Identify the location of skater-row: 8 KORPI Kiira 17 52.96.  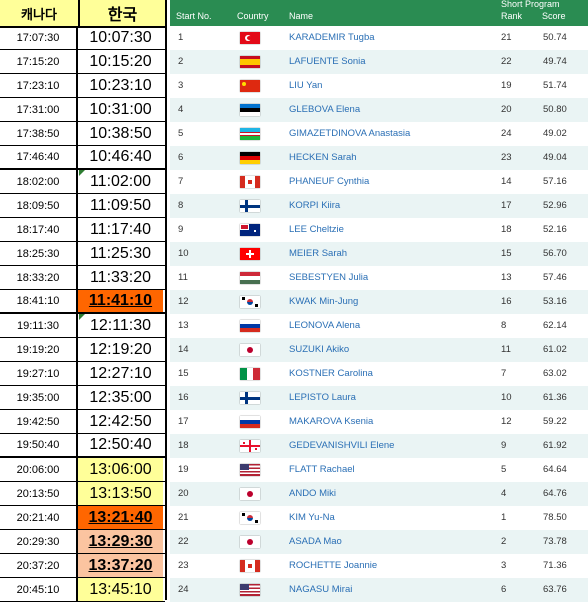
(379, 206).